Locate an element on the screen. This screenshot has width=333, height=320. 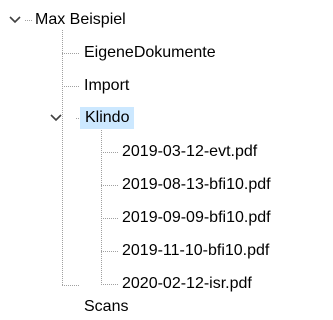
tree-node-label: Import is located at coordinates (106, 86).